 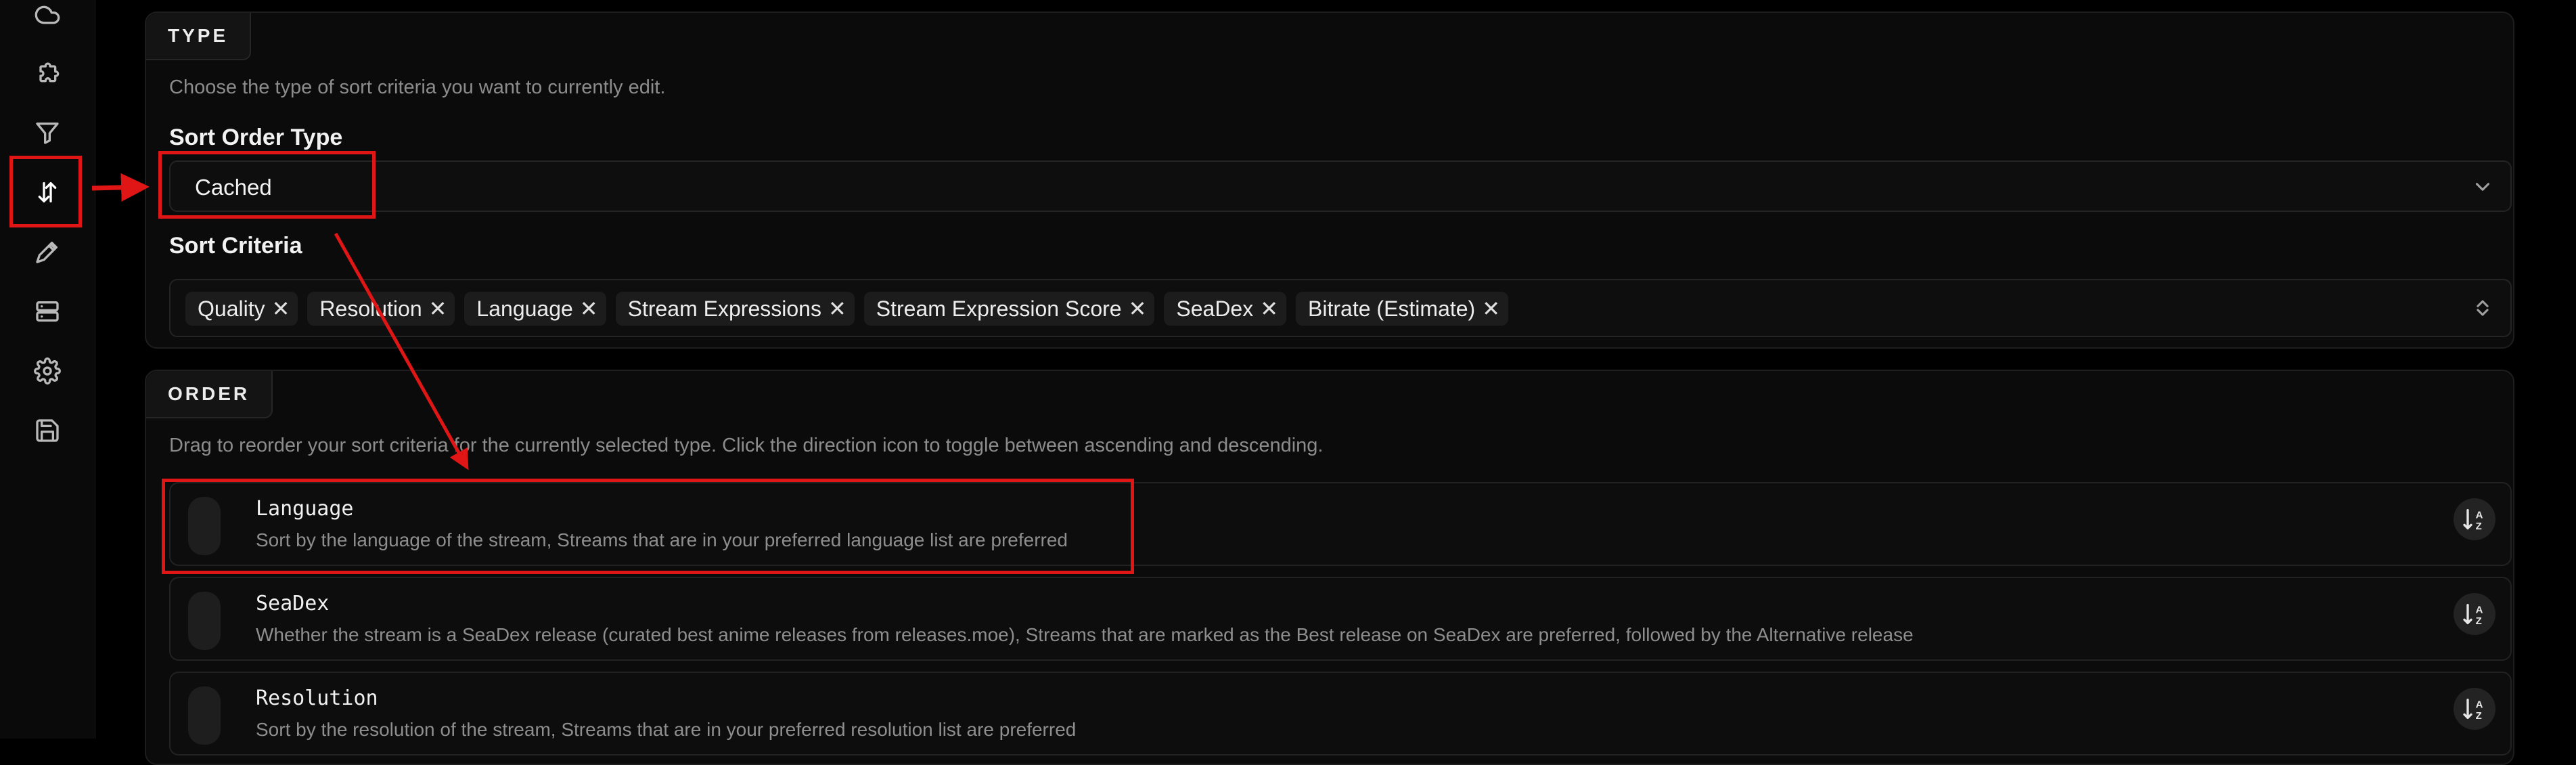 What do you see at coordinates (293, 603) in the screenshot?
I see `row-title: SeaDex` at bounding box center [293, 603].